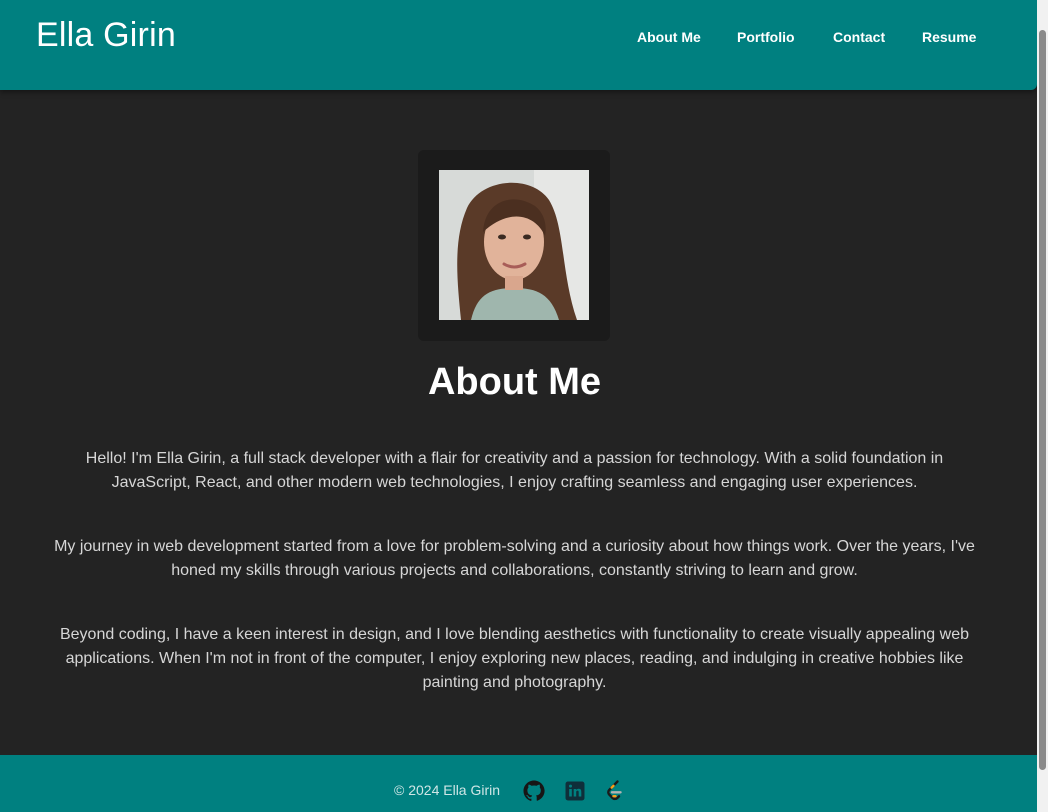 The width and height of the screenshot is (1048, 812). What do you see at coordinates (514, 382) in the screenshot?
I see `page-title: About Me` at bounding box center [514, 382].